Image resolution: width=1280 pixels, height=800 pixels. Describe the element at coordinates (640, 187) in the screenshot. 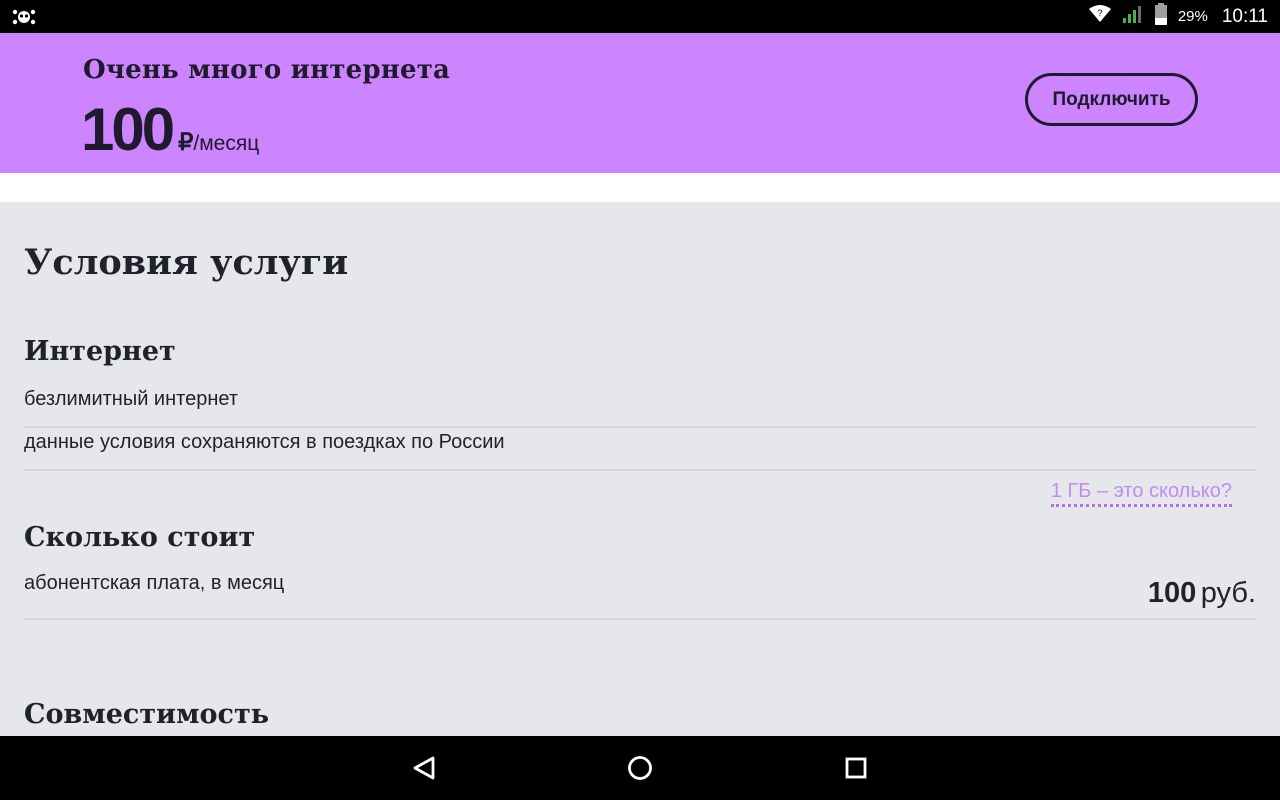

I see `divider` at that location.